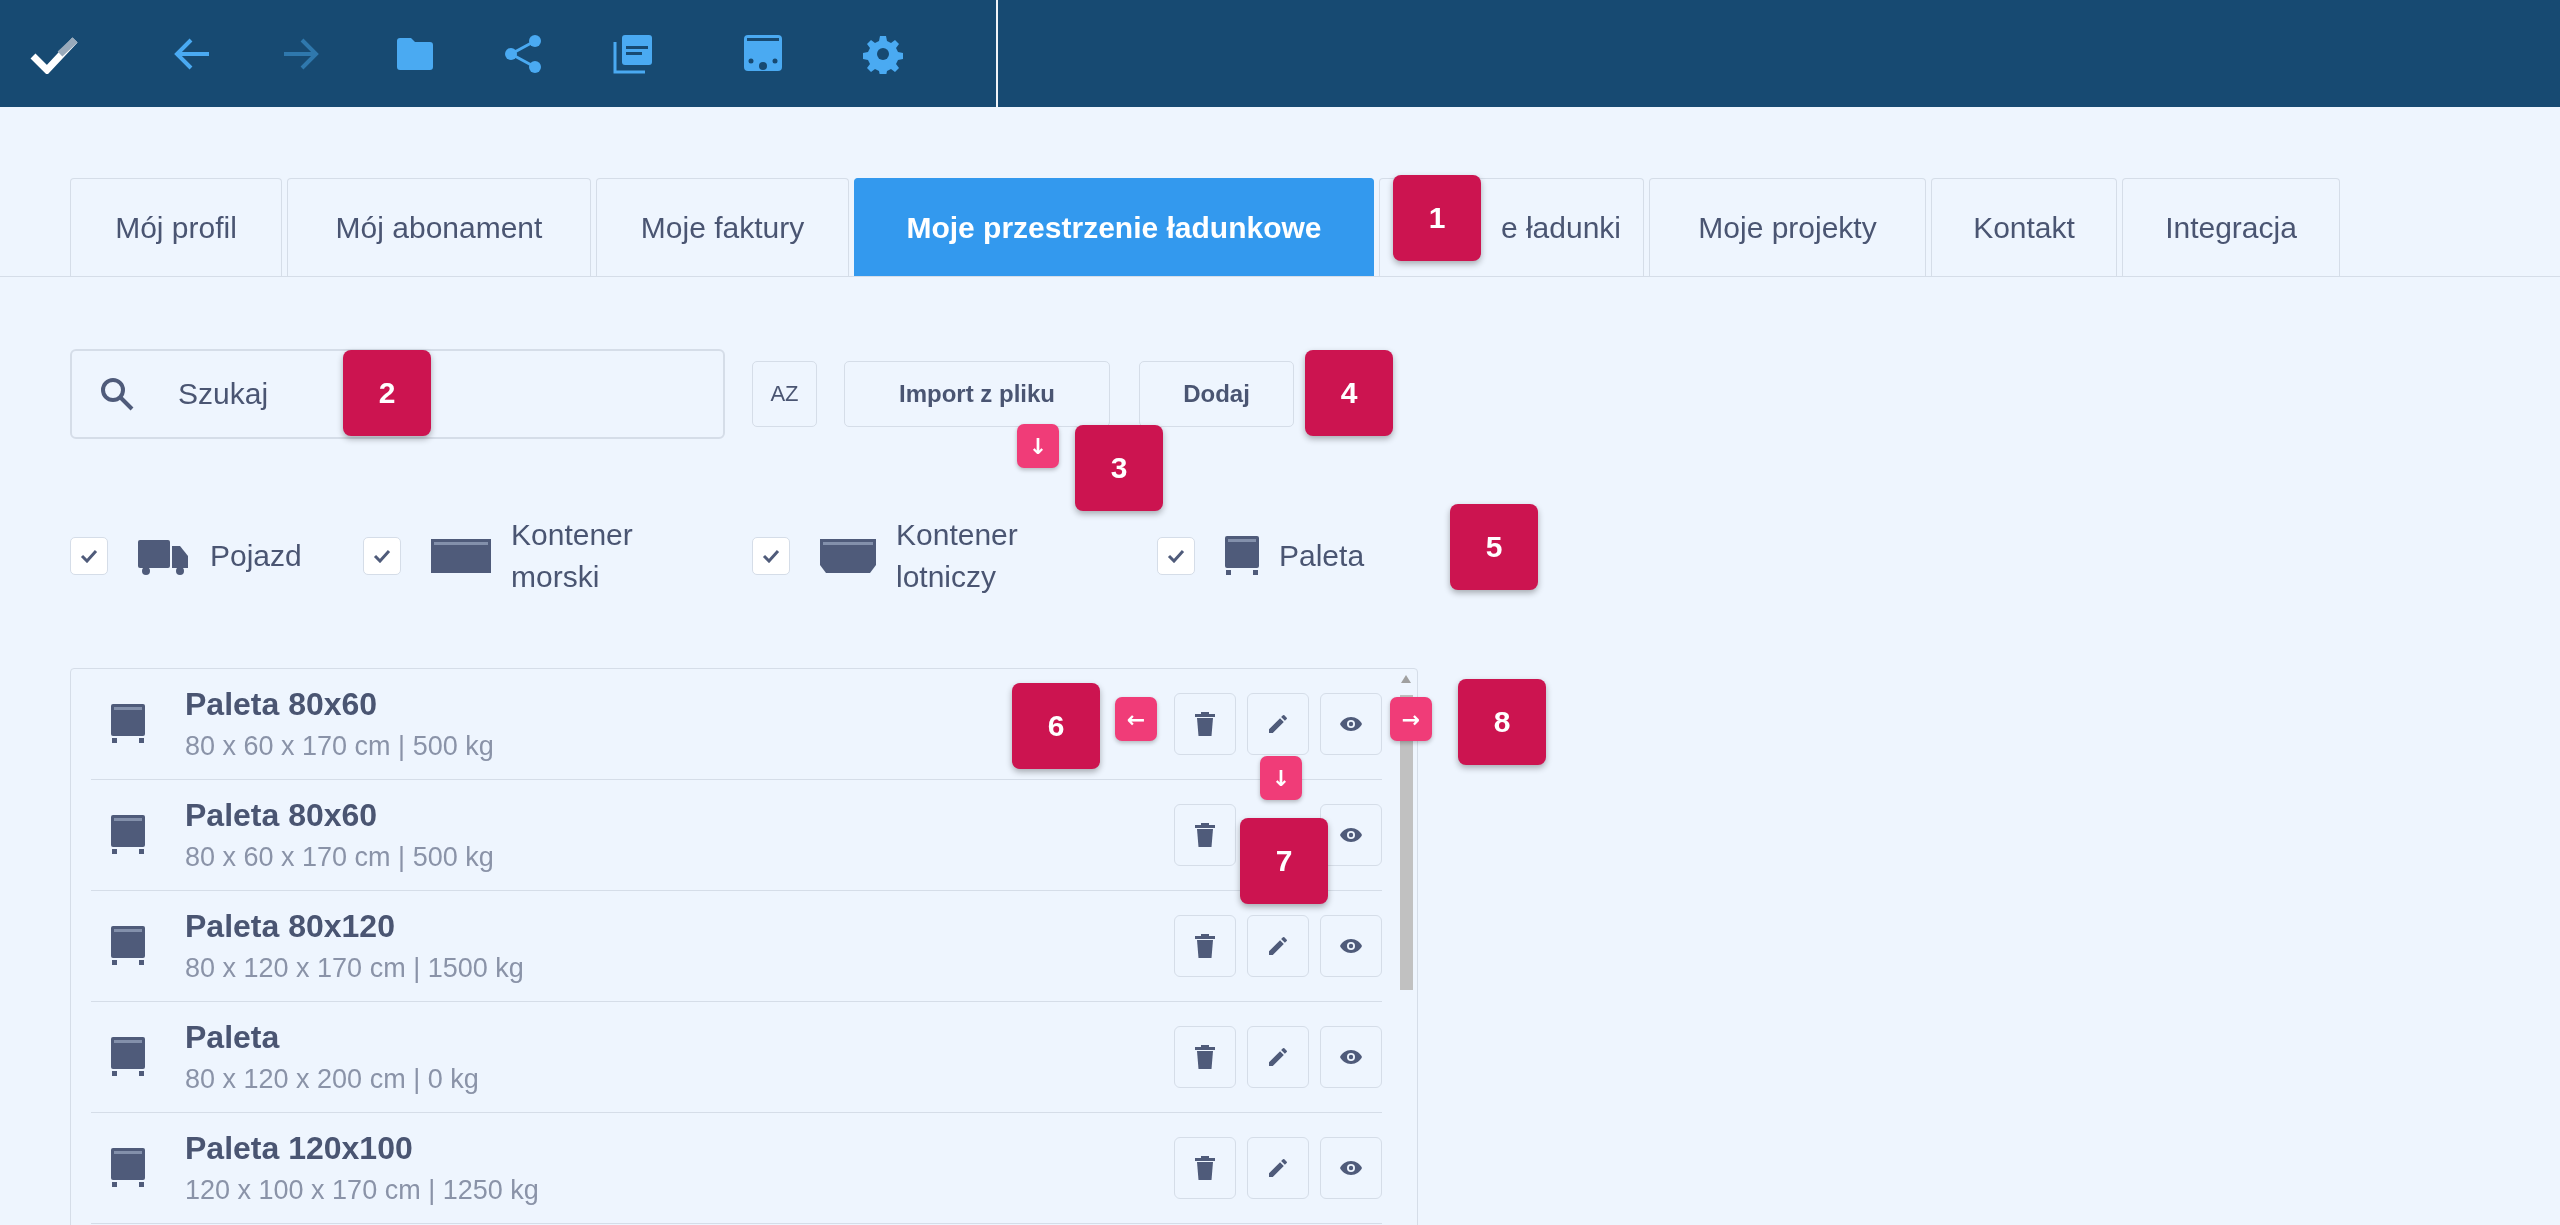 The image size is (2560, 1225). I want to click on item-title: Paleta 80x120, so click(290, 926).